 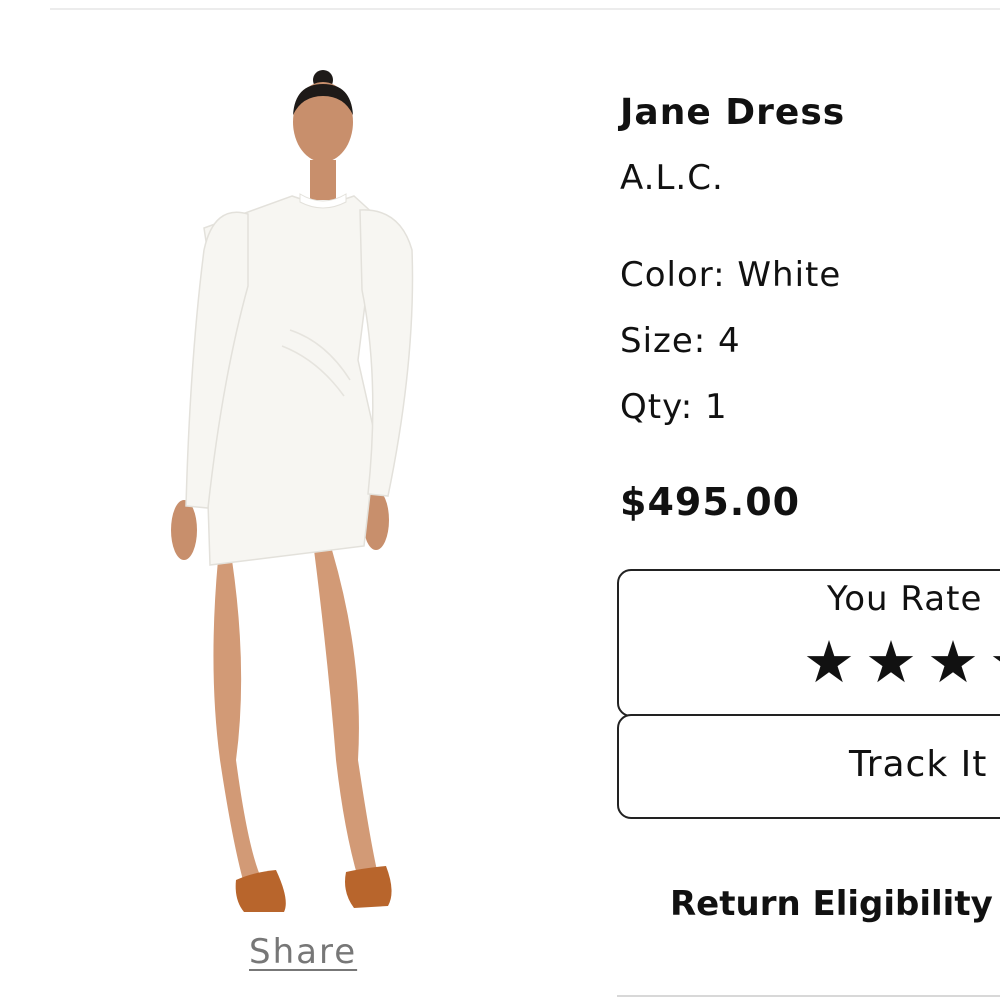 I want to click on bottom-divider, so click(x=808, y=996).